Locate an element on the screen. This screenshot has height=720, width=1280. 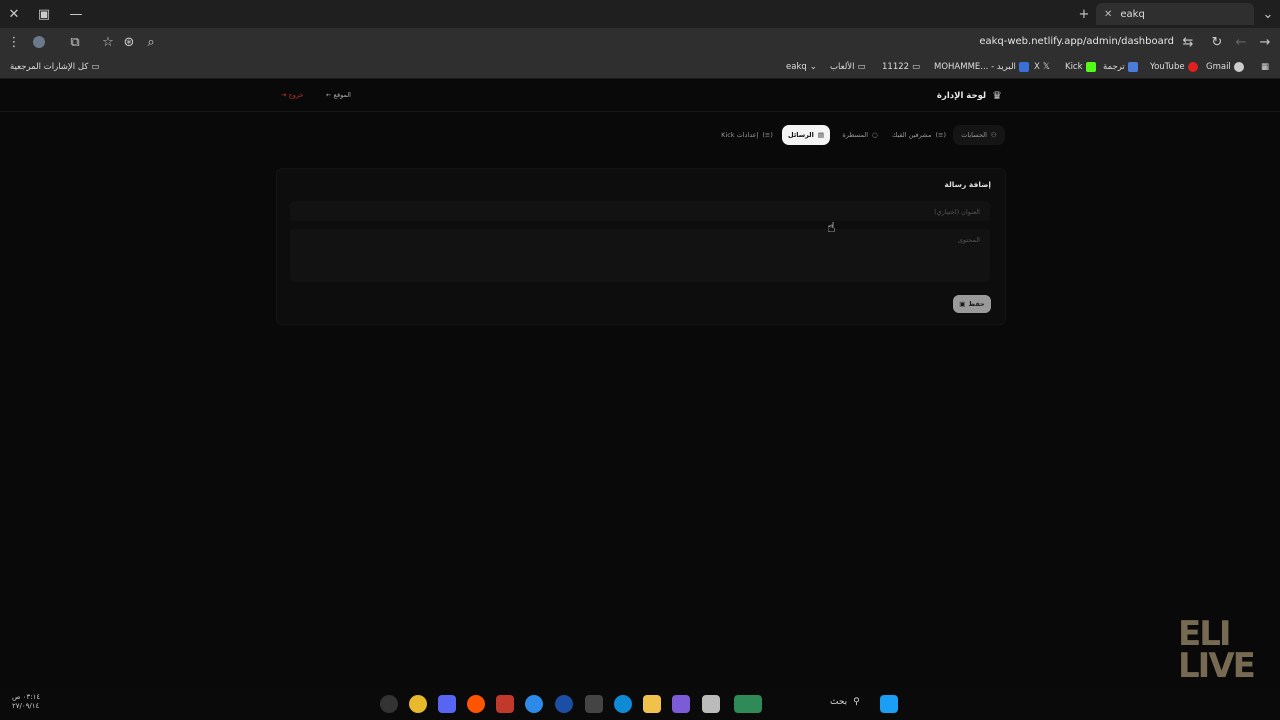
site-link: ← الموقع is located at coordinates (338, 95).